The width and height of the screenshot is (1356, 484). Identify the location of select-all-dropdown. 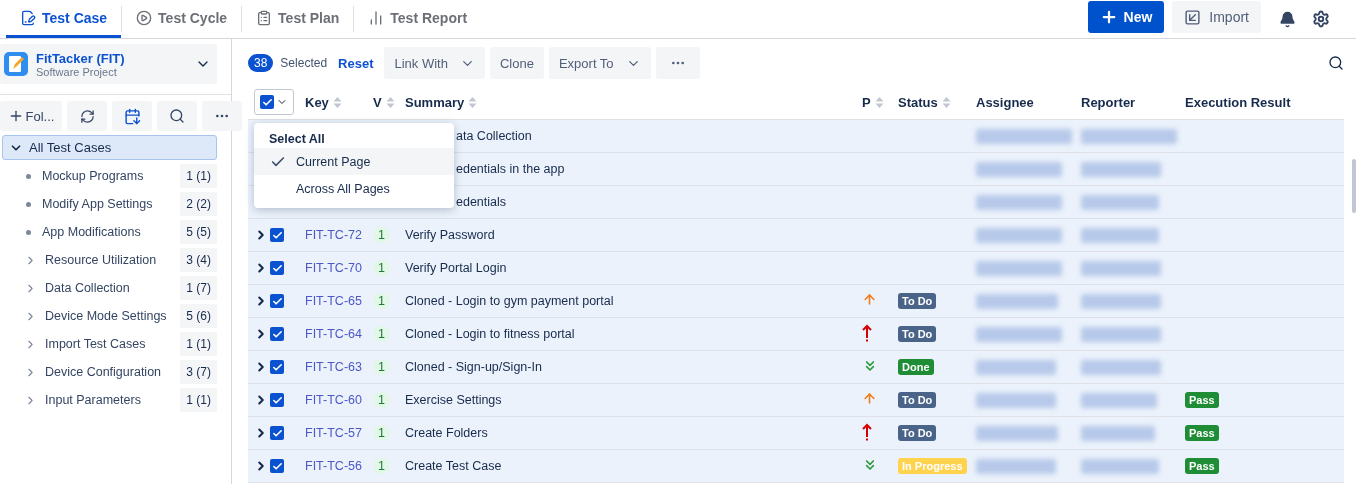
(274, 102).